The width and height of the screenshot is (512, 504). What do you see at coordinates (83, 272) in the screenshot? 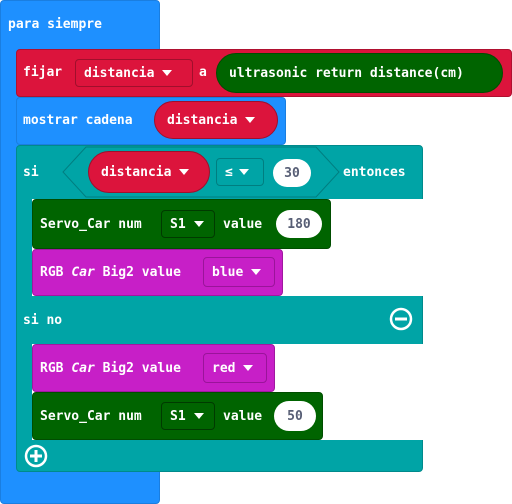
I see `rgb-label-b: Car` at bounding box center [83, 272].